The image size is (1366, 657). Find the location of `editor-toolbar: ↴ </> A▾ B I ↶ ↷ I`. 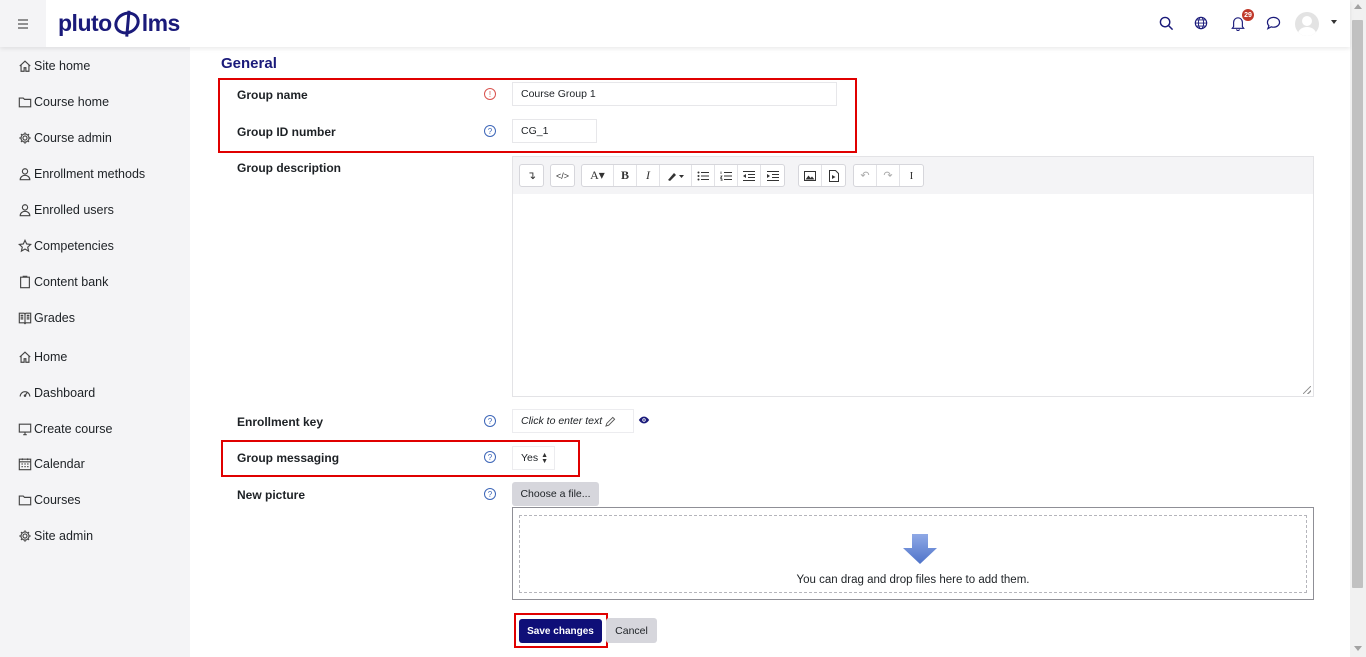

editor-toolbar: ↴ </> A▾ B I ↶ ↷ I is located at coordinates (913, 175).